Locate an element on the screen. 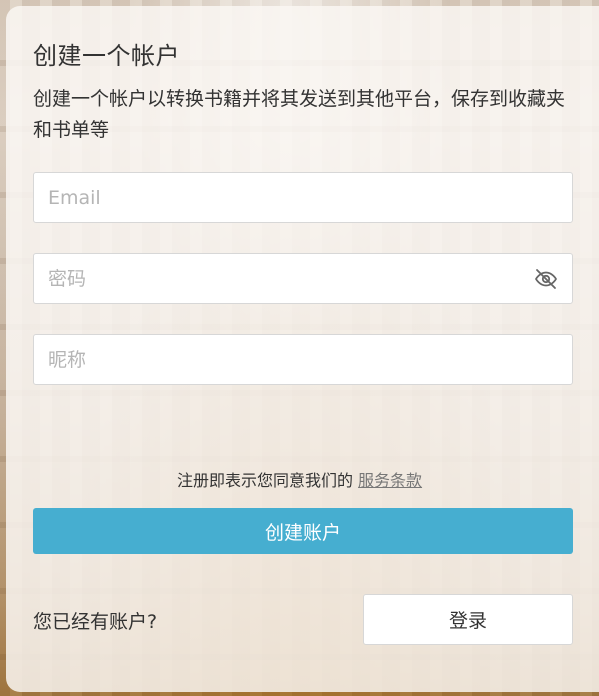 The image size is (599, 696). page-subtitle: 创建一个帐户以转换书籍并将其发送到其他平台，保存到收藏夹和书单等 is located at coordinates (299, 114).